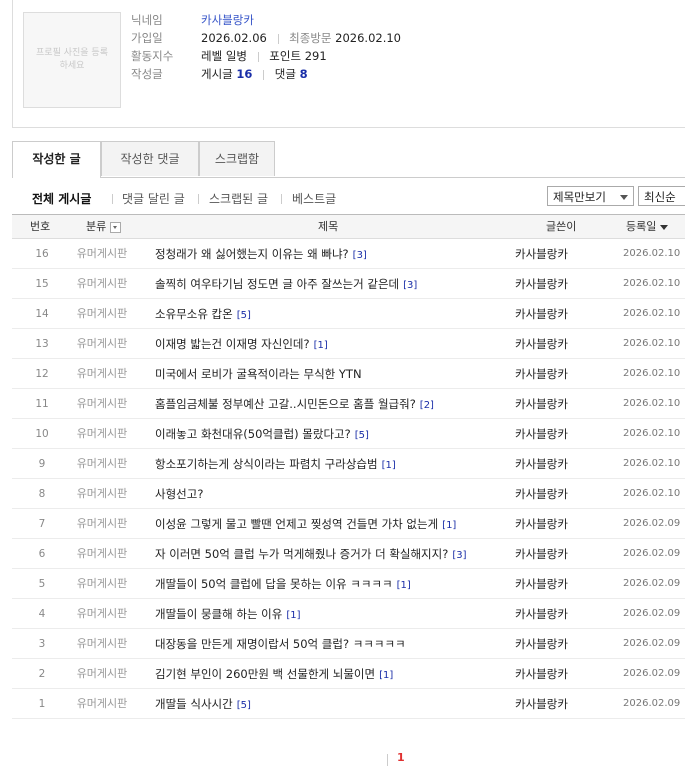  I want to click on post-title-link: 이래놓고 화천대유(50억클럽) 몰랐다고?, so click(253, 434).